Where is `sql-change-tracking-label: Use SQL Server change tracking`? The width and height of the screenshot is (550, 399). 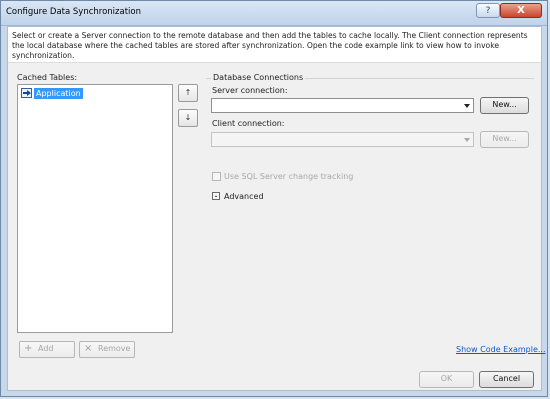 sql-change-tracking-label: Use SQL Server change tracking is located at coordinates (289, 176).